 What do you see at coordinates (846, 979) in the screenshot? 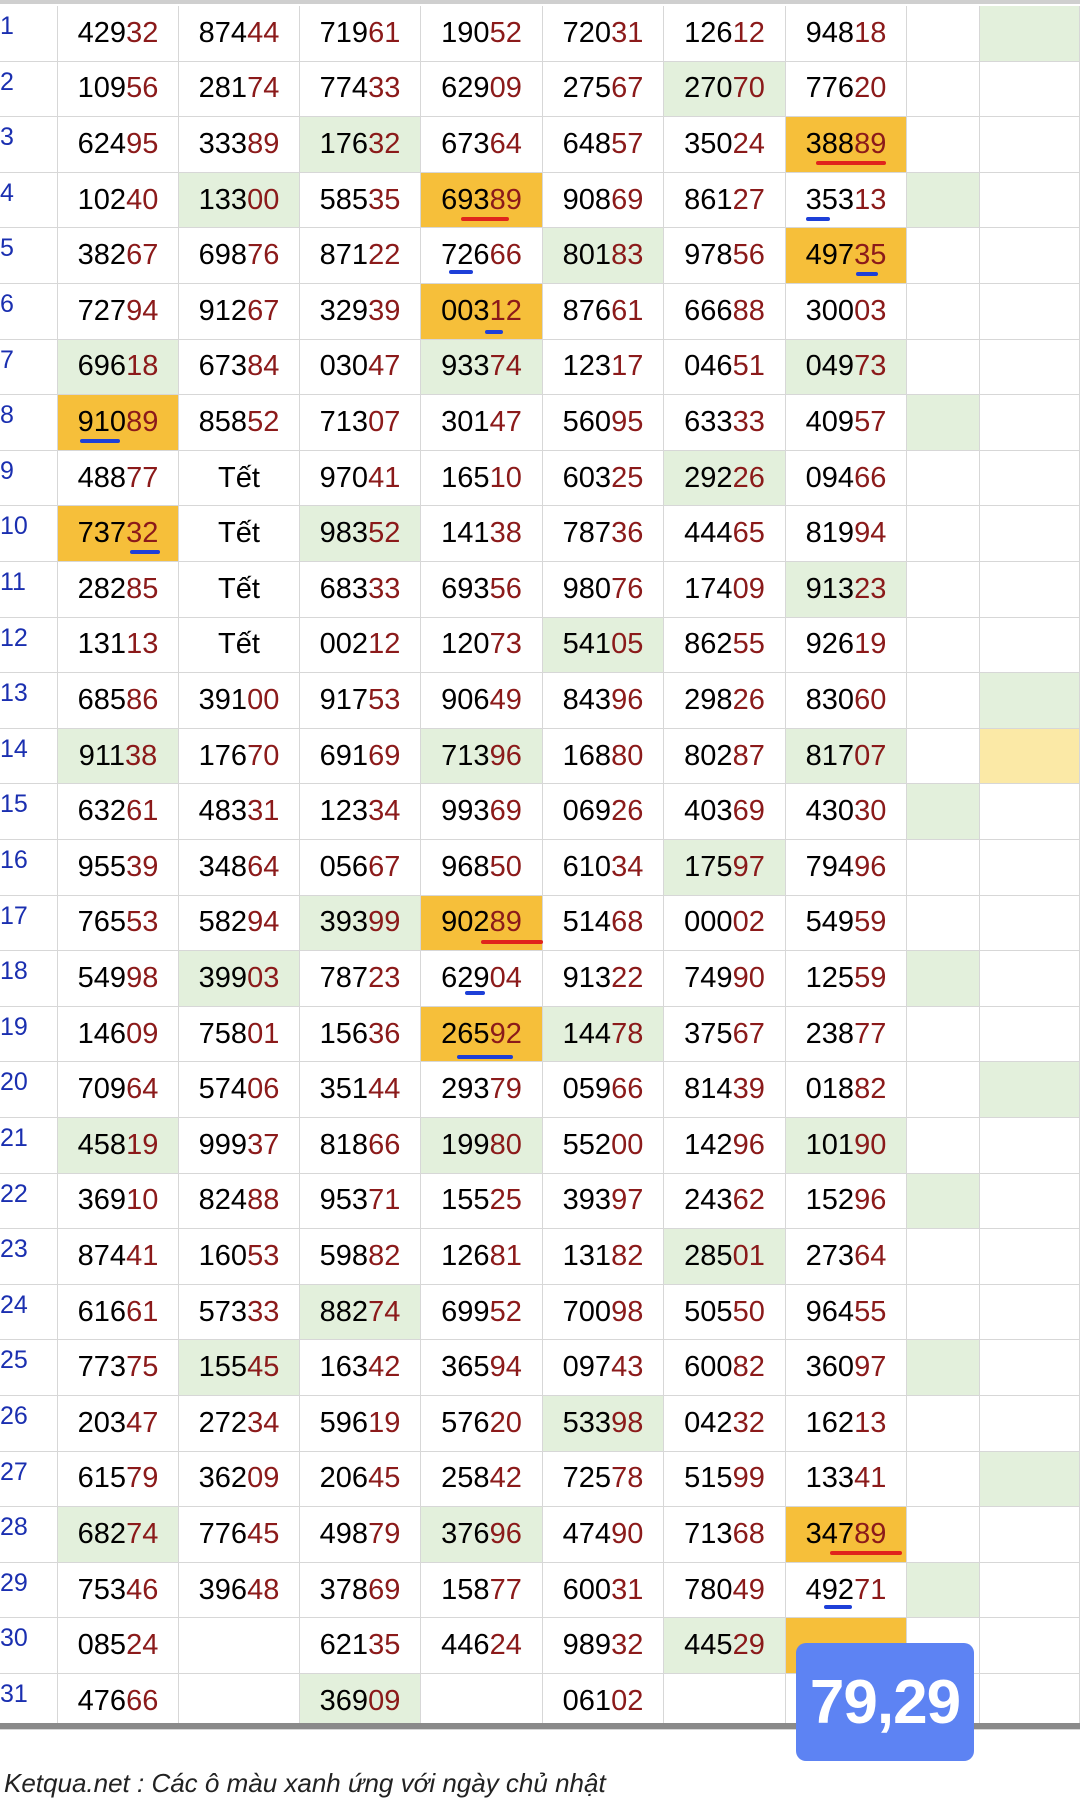
I see `result-cell: 125 59` at bounding box center [846, 979].